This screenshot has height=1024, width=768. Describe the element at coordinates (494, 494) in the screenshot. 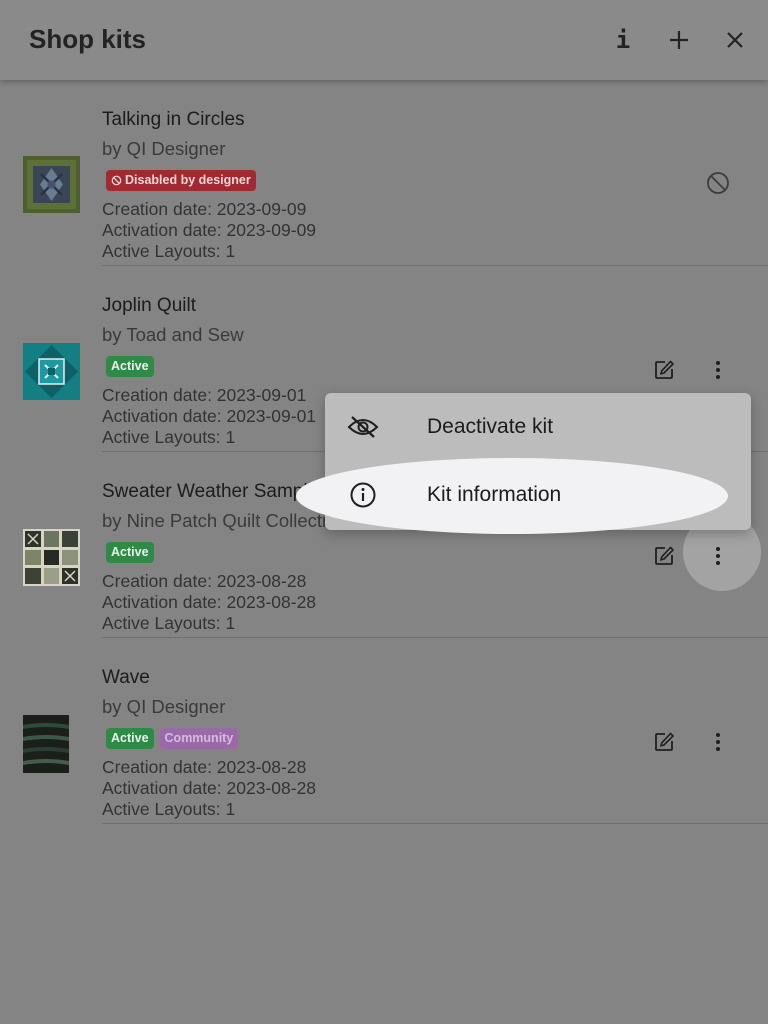

I see `menu-item-label: Kit information` at that location.